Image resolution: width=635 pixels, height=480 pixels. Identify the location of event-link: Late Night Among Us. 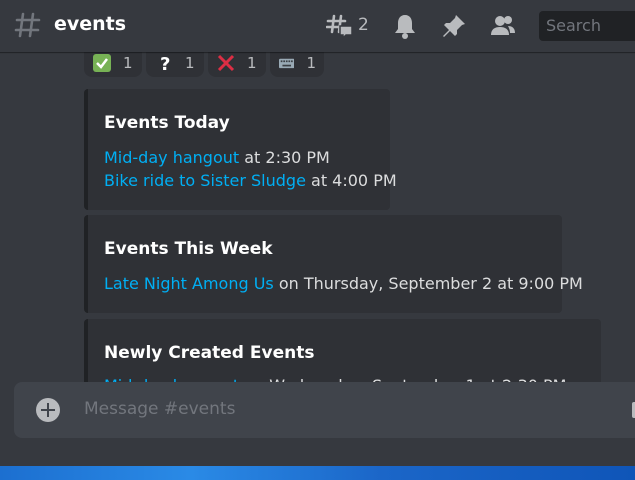
(189, 283).